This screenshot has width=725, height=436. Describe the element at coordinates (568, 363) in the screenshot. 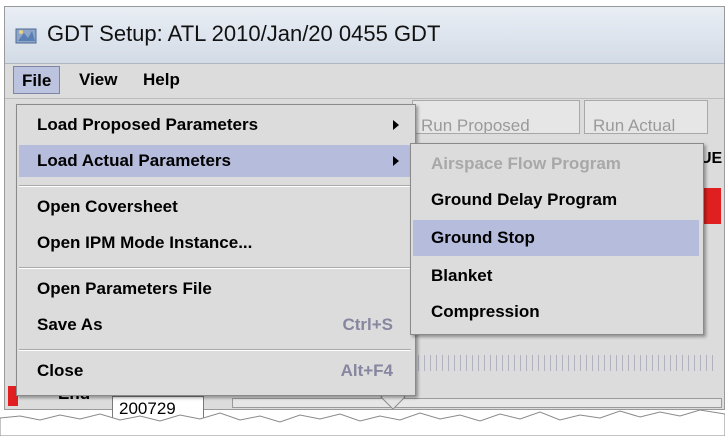

I see `time-ruler` at that location.